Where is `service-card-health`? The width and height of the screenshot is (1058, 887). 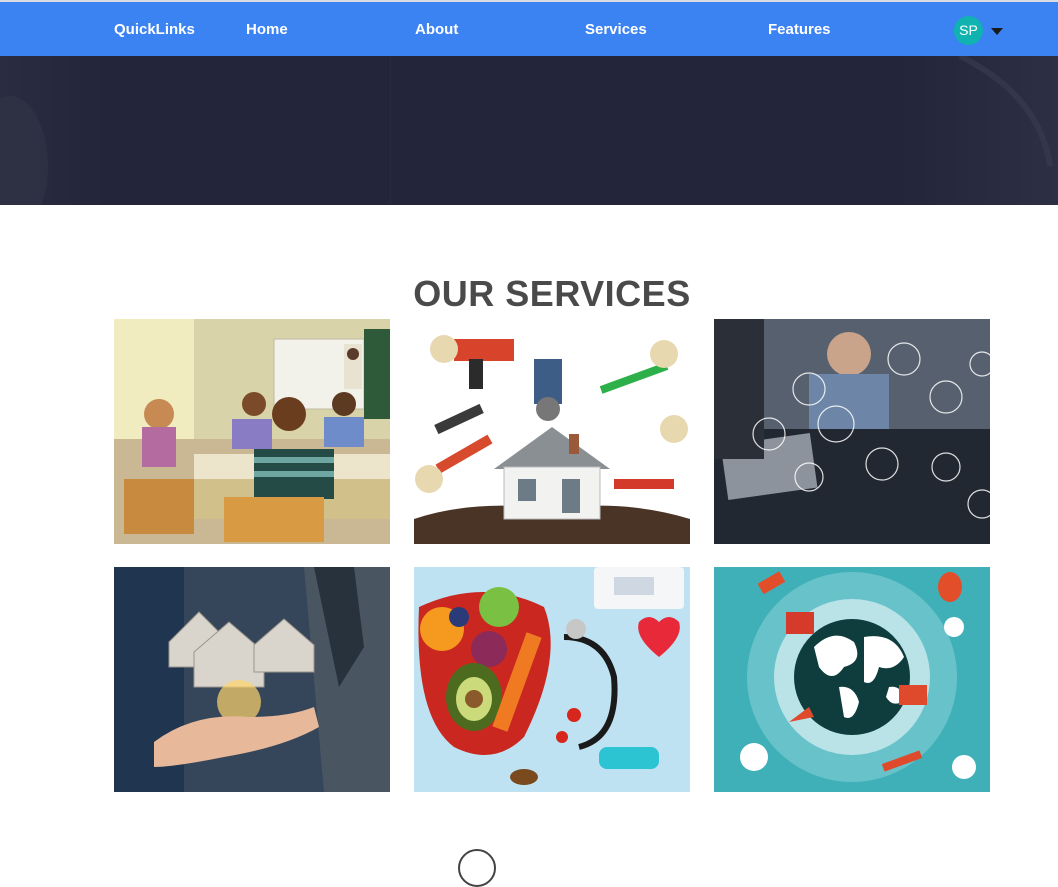
service-card-health is located at coordinates (552, 679).